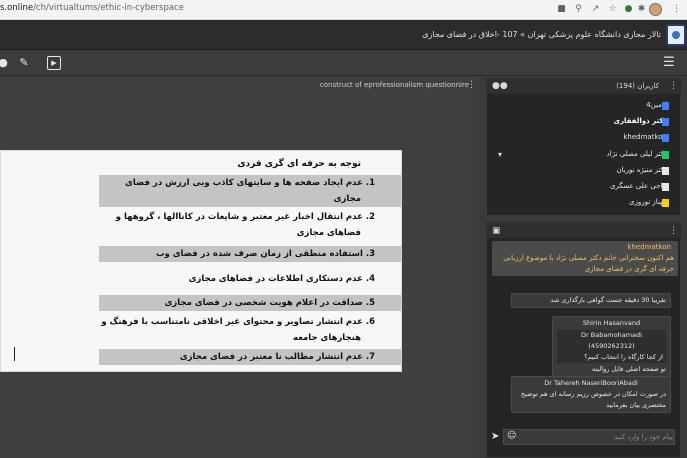 Image resolution: width=687 pixels, height=458 pixels. Describe the element at coordinates (641, 170) in the screenshot. I see `user-item: دکتر منیژه نوریان` at that location.